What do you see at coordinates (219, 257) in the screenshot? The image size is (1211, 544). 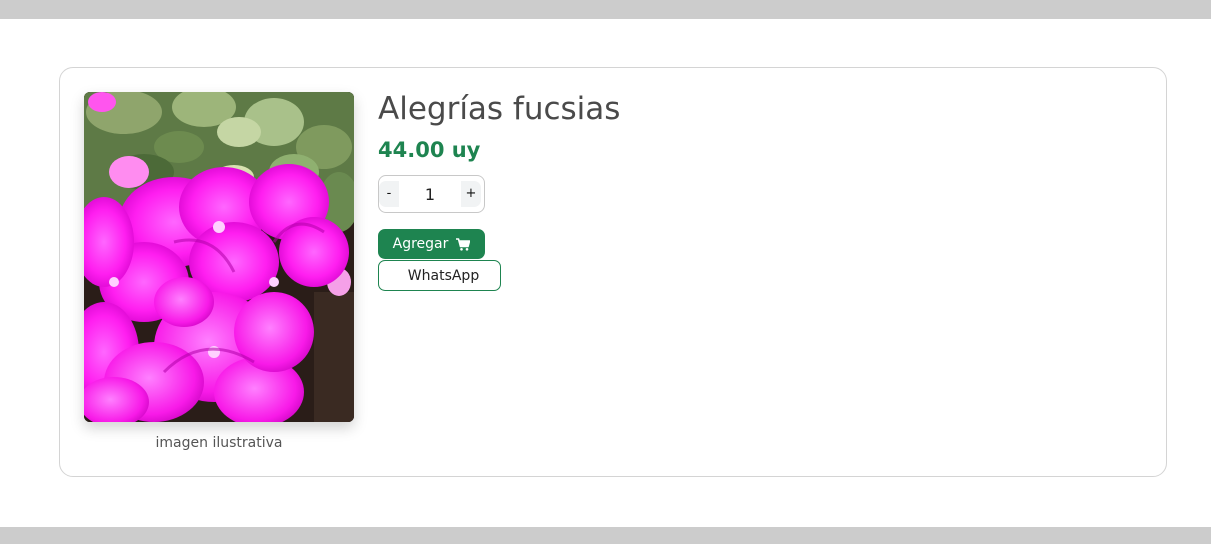 I see `product-image` at bounding box center [219, 257].